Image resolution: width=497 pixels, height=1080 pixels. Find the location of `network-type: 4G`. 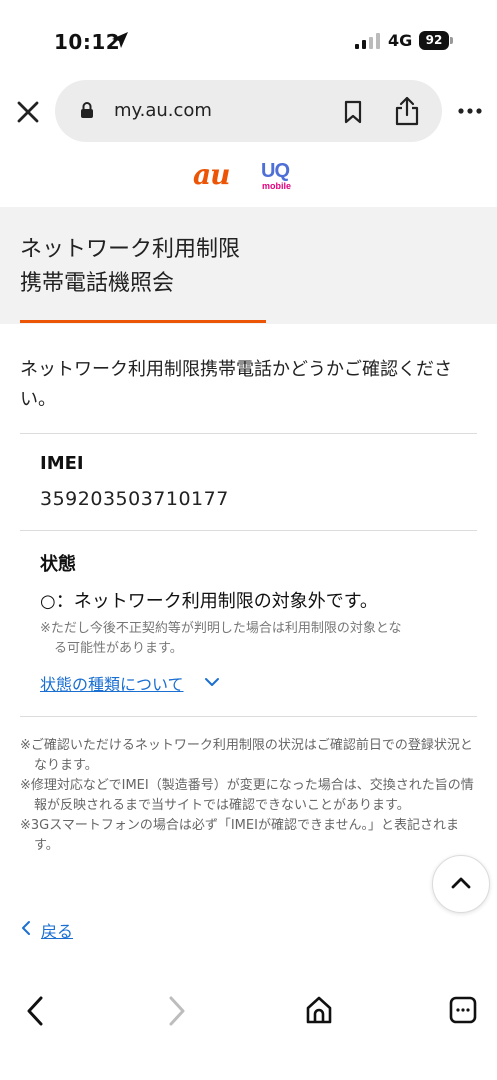

network-type: 4G is located at coordinates (400, 40).